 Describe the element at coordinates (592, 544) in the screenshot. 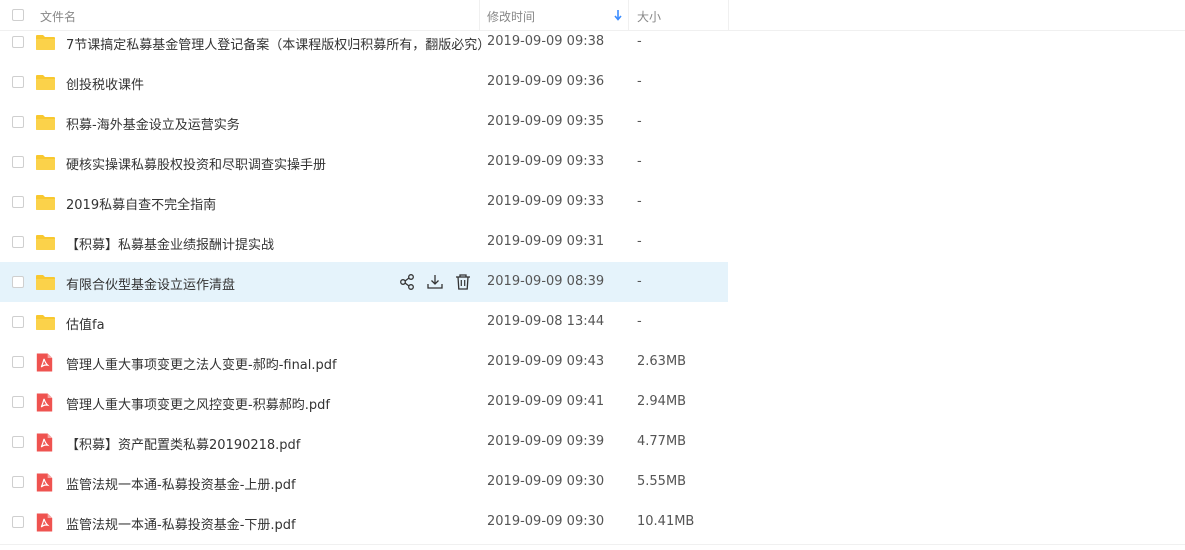

I see `list-bottom-divider` at that location.